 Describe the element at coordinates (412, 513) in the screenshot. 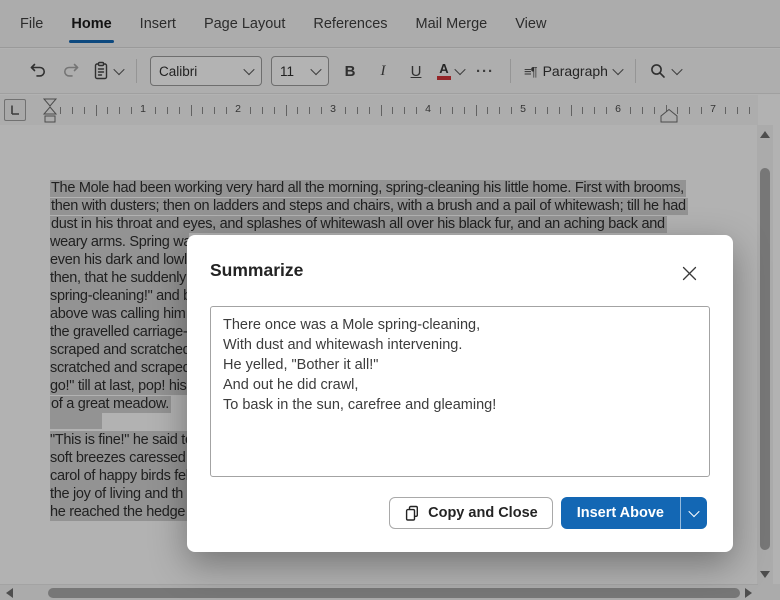

I see `copy-icon` at that location.